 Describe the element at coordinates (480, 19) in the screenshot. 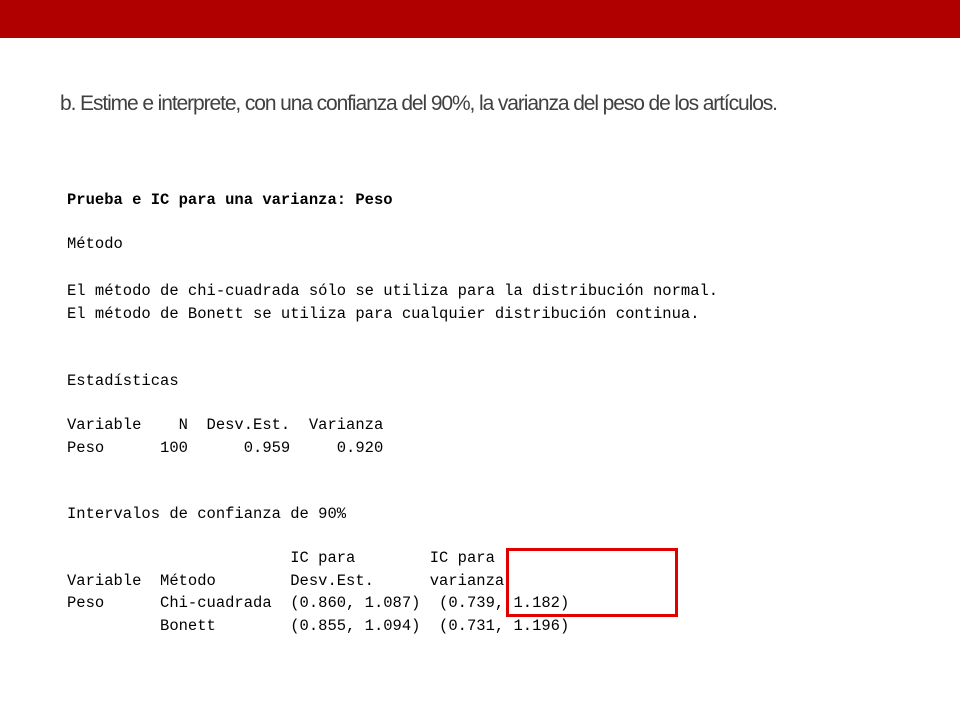

I see `top-banner` at that location.